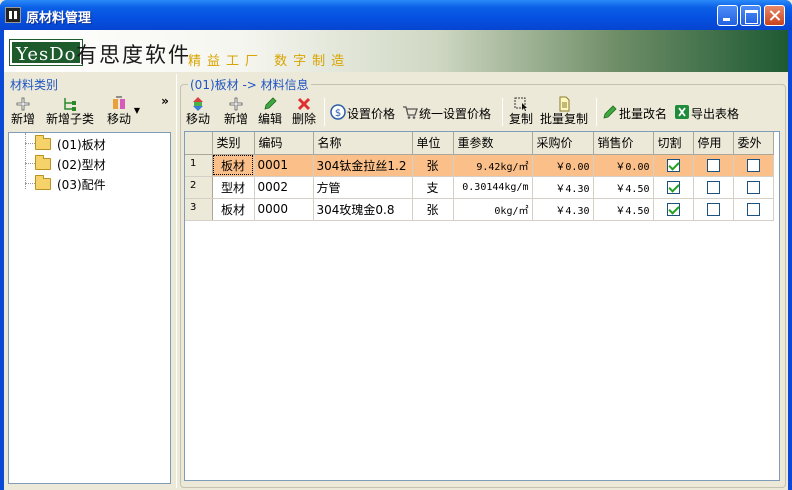 The width and height of the screenshot is (792, 490). Describe the element at coordinates (363, 113) in the screenshot. I see `set-price-button: $ 设置价格` at that location.